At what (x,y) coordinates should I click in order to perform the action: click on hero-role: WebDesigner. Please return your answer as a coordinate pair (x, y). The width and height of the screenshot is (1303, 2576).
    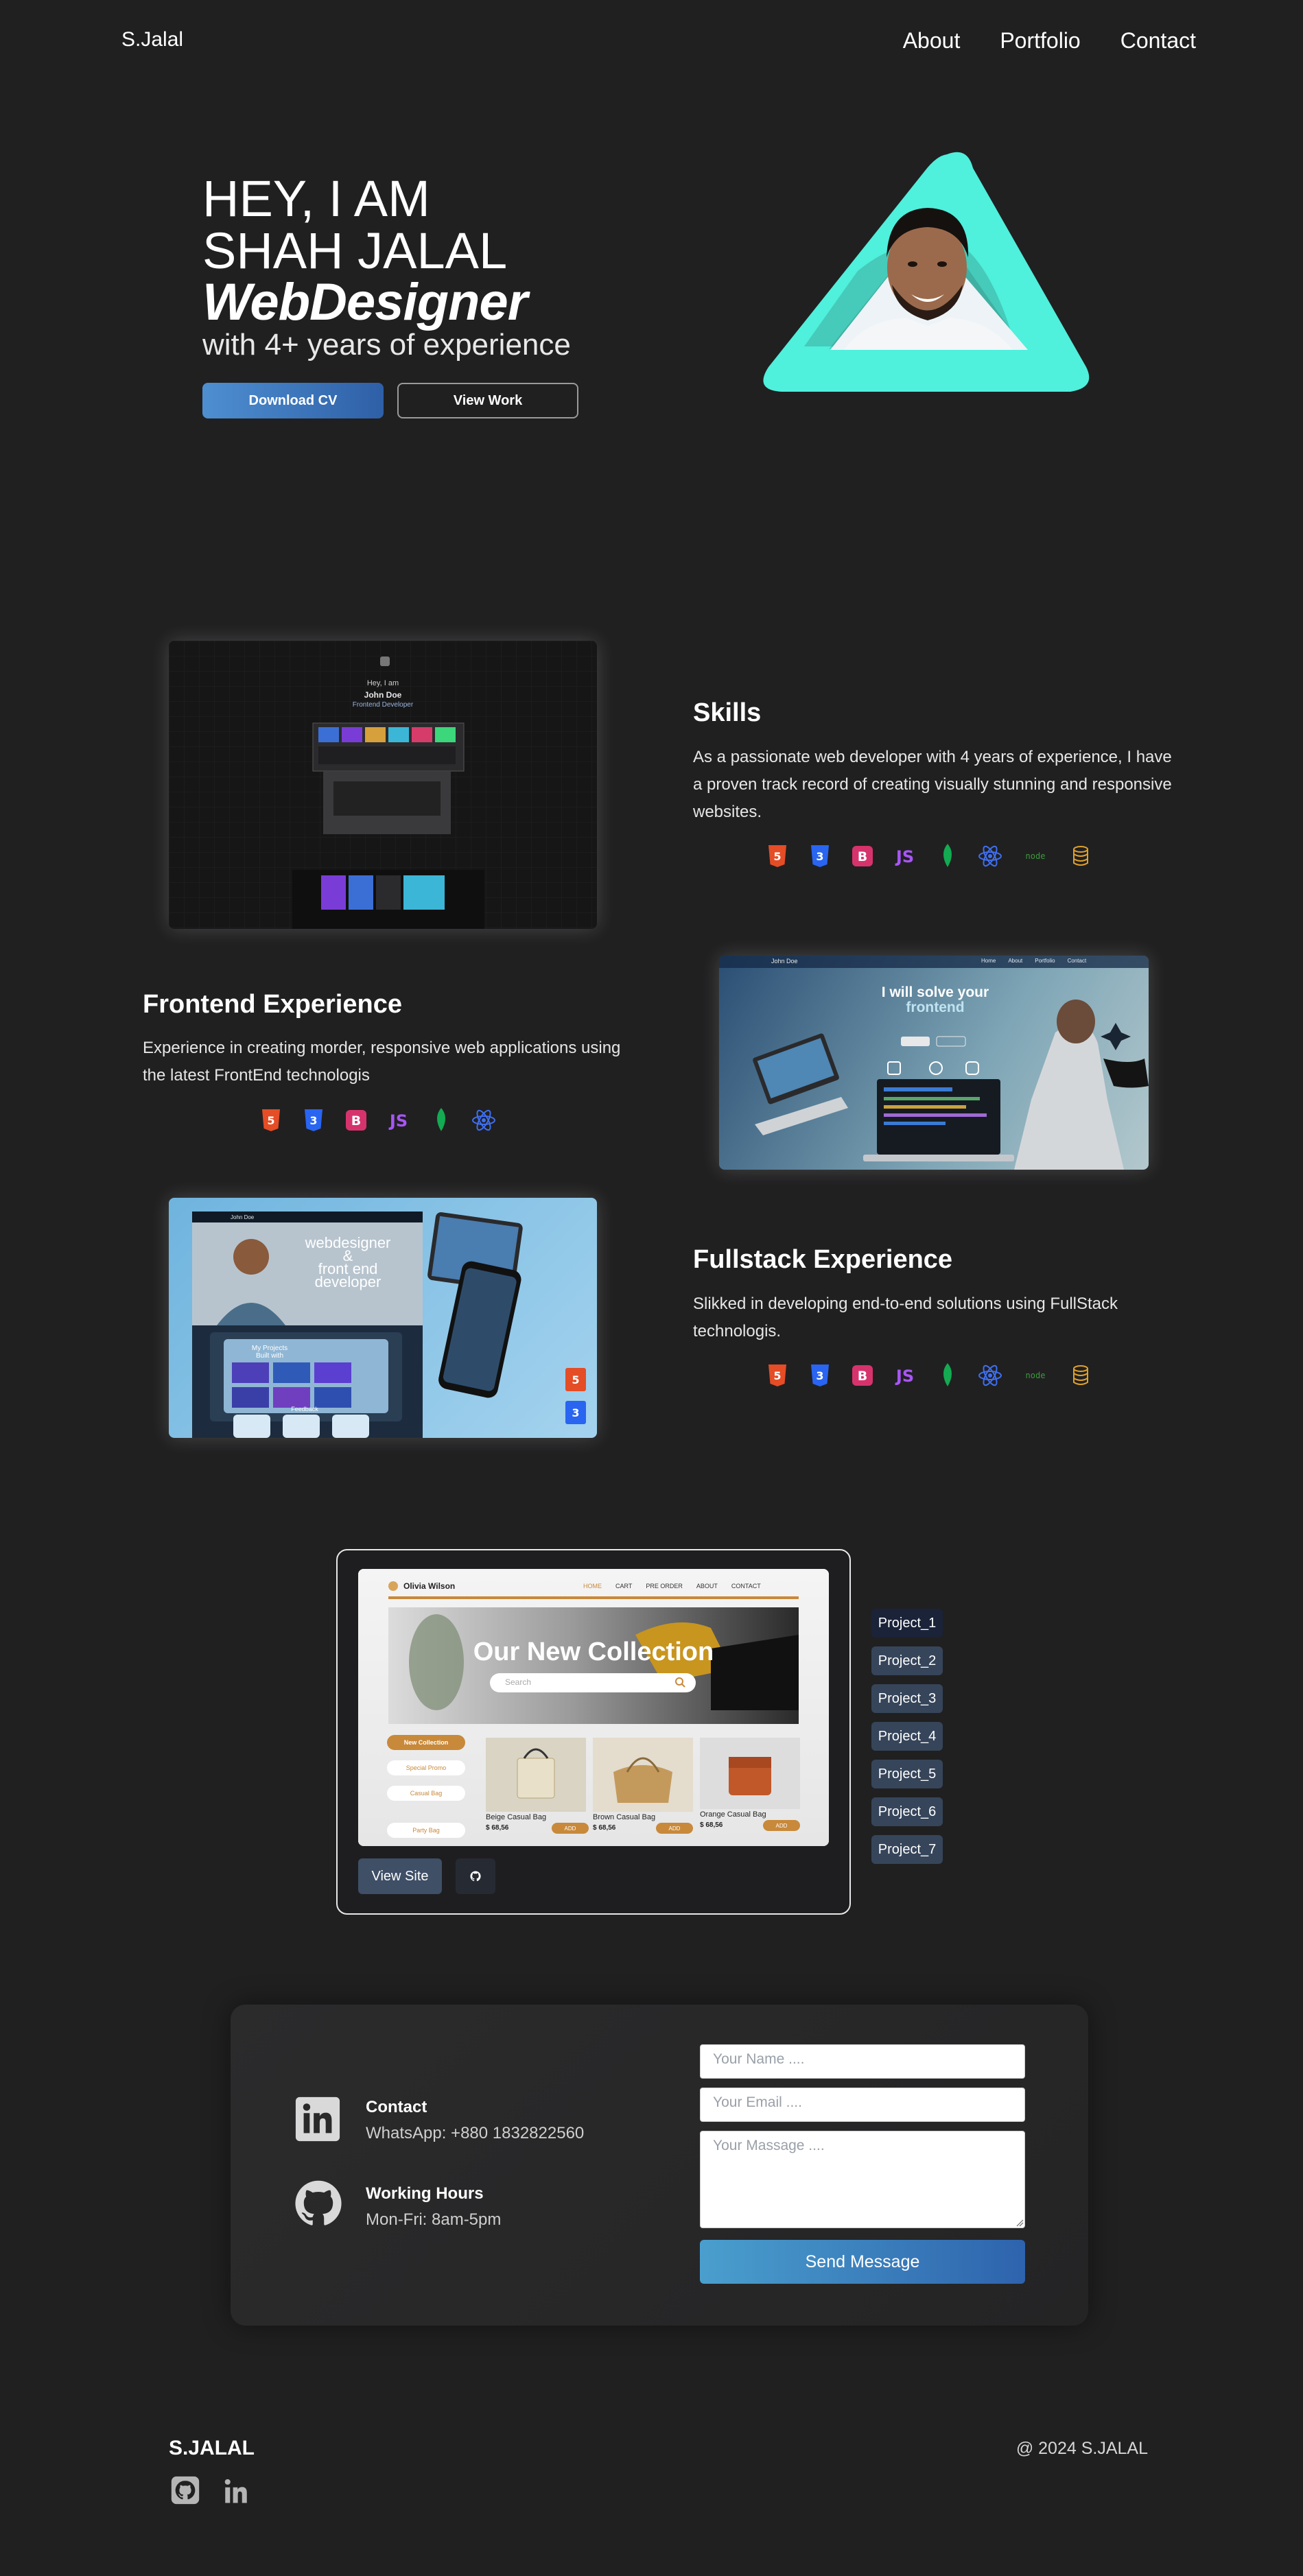
    Looking at the image, I should click on (365, 302).